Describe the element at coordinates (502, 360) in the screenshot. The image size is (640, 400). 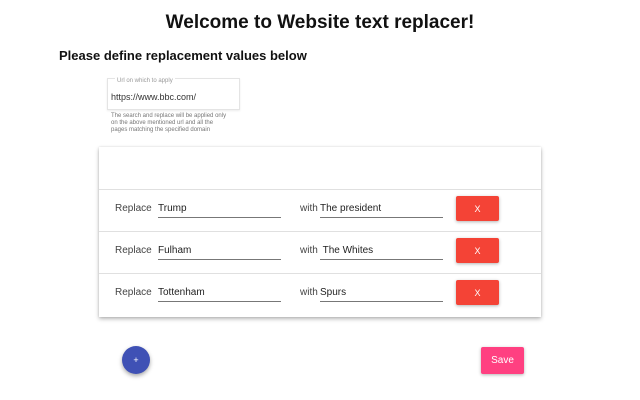
I see `save-button: Save` at that location.